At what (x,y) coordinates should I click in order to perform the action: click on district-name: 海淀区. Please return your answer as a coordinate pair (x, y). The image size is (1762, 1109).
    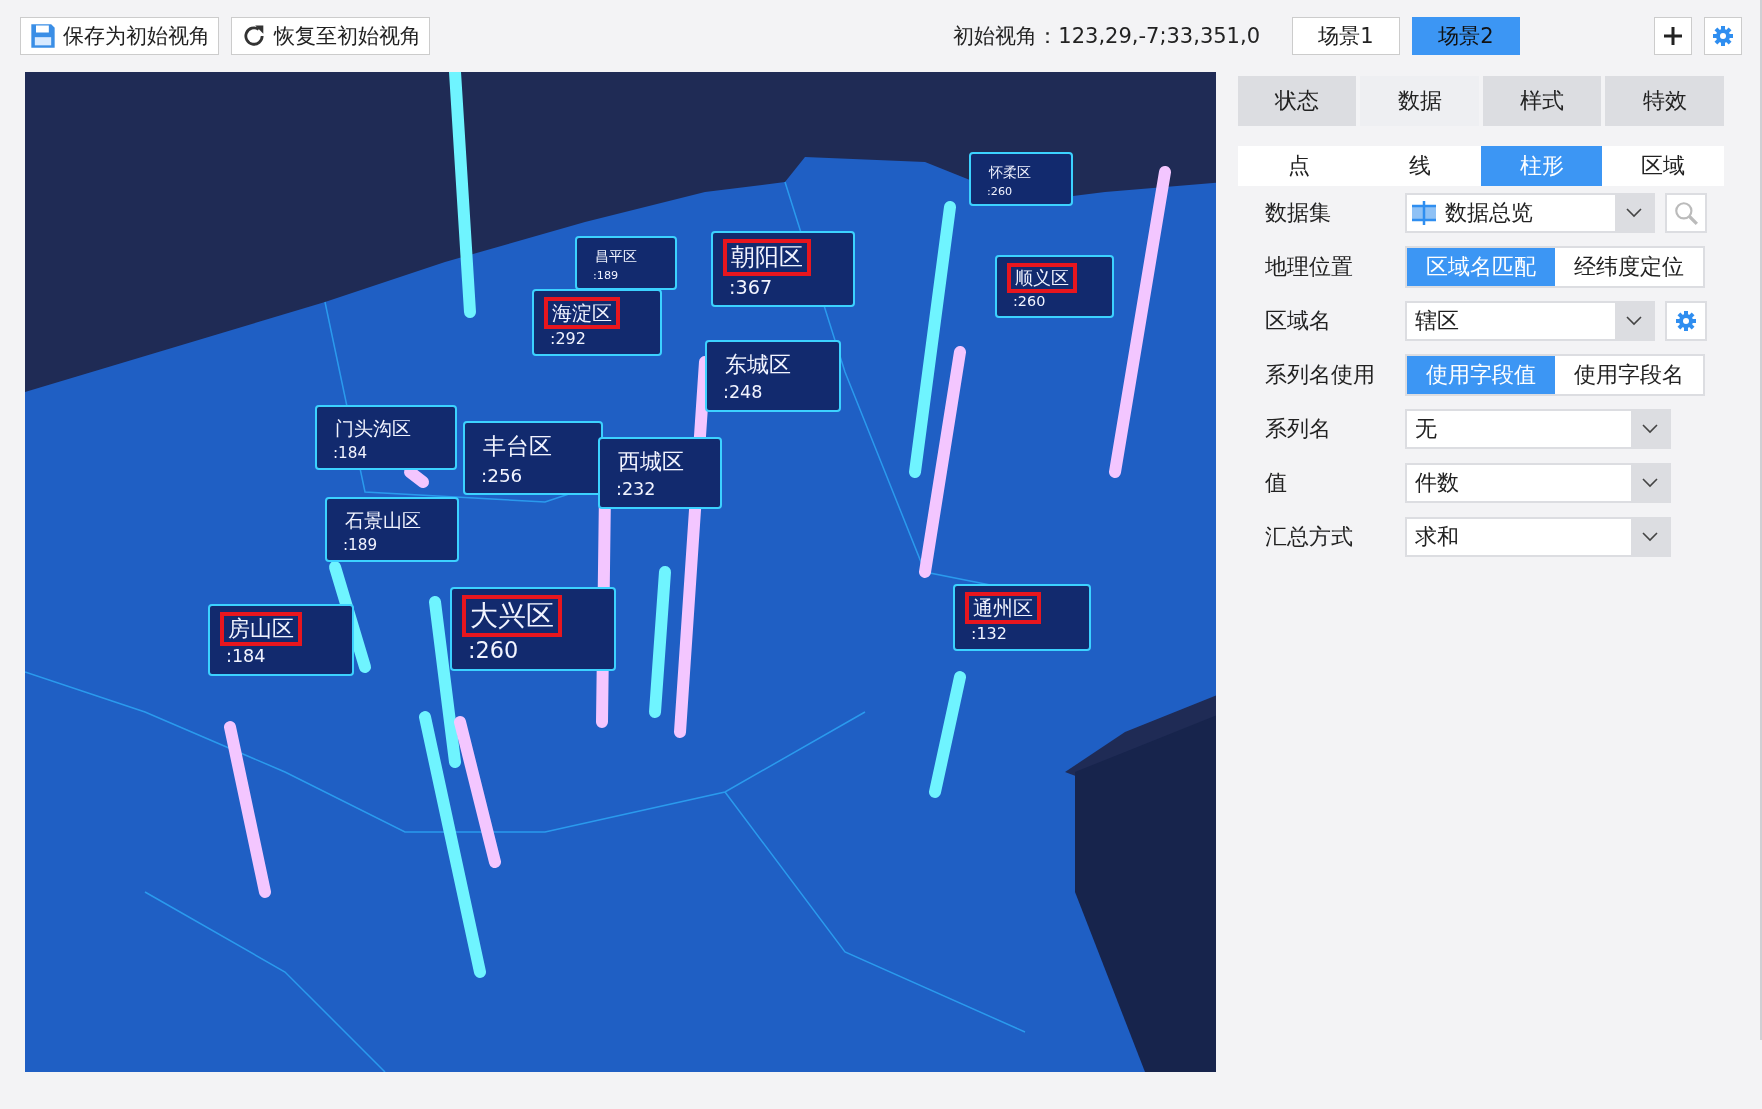
    Looking at the image, I should click on (582, 313).